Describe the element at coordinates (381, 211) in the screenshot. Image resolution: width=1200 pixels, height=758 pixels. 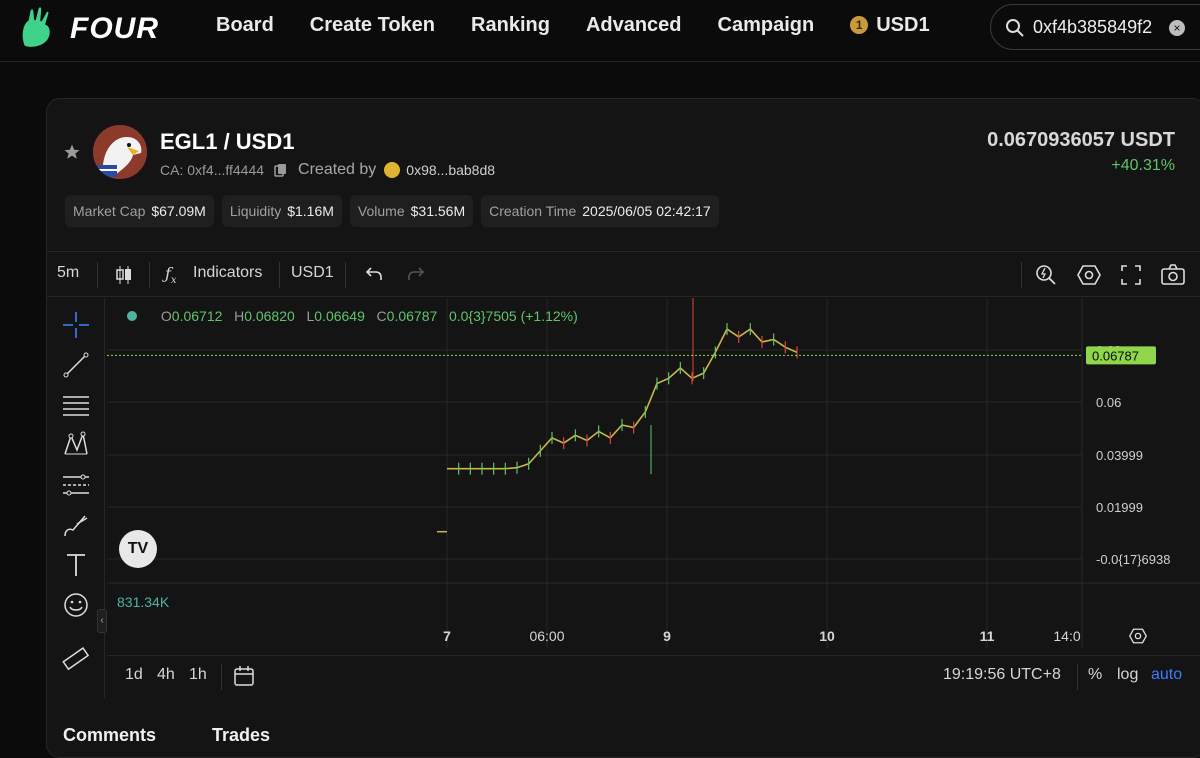
I see `stat-label: Volume` at that location.